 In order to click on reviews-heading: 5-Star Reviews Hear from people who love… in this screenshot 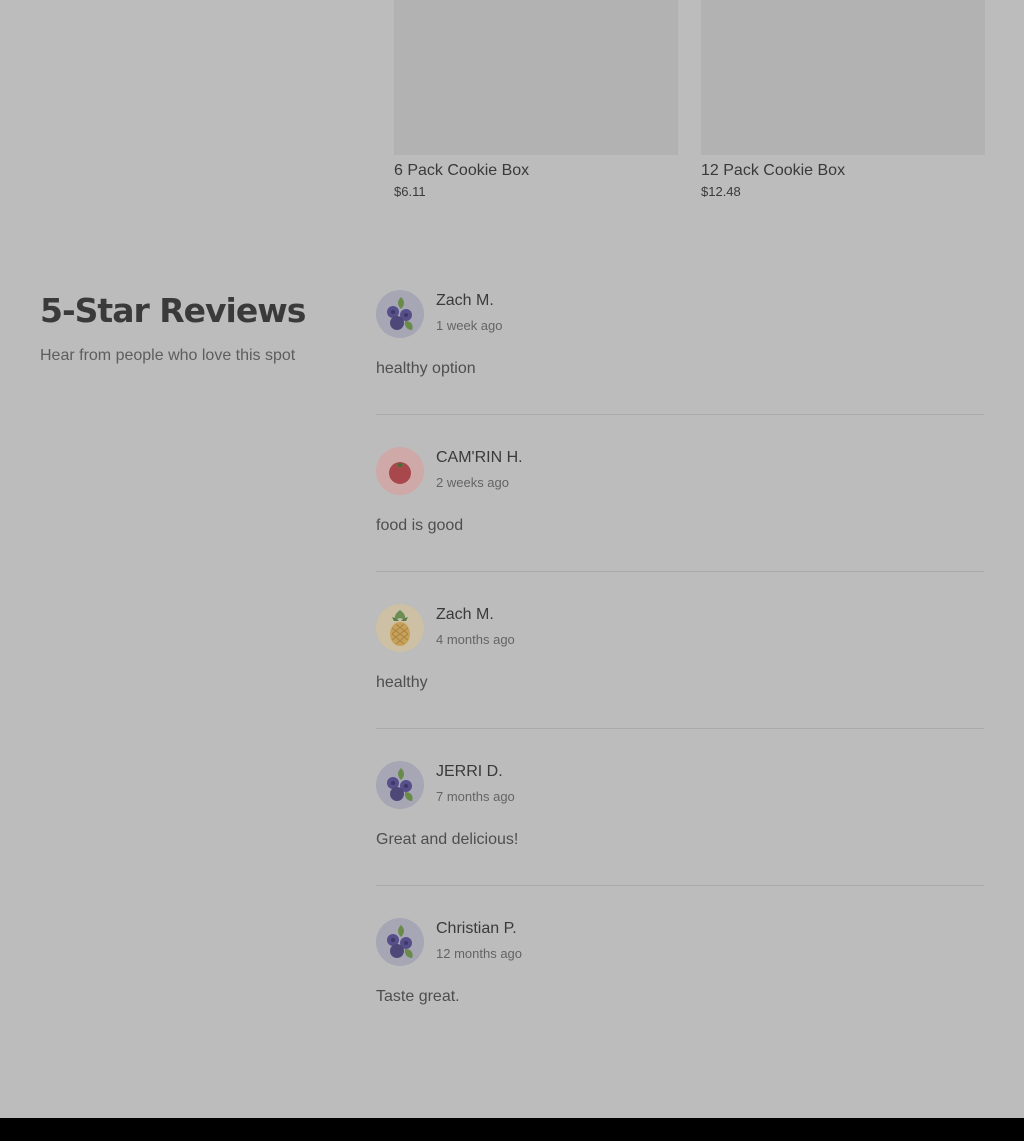, I will do `click(200, 327)`.